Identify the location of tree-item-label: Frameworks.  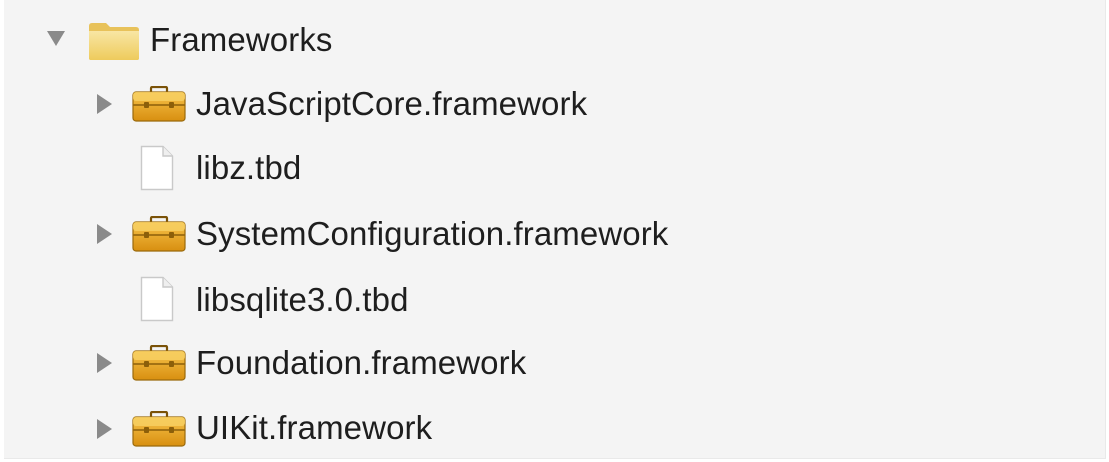
(241, 39).